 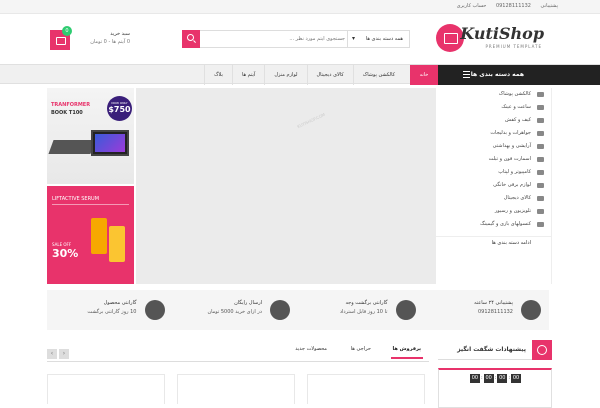 I want to click on price-badge: NOW ONLY $750, so click(x=119, y=108).